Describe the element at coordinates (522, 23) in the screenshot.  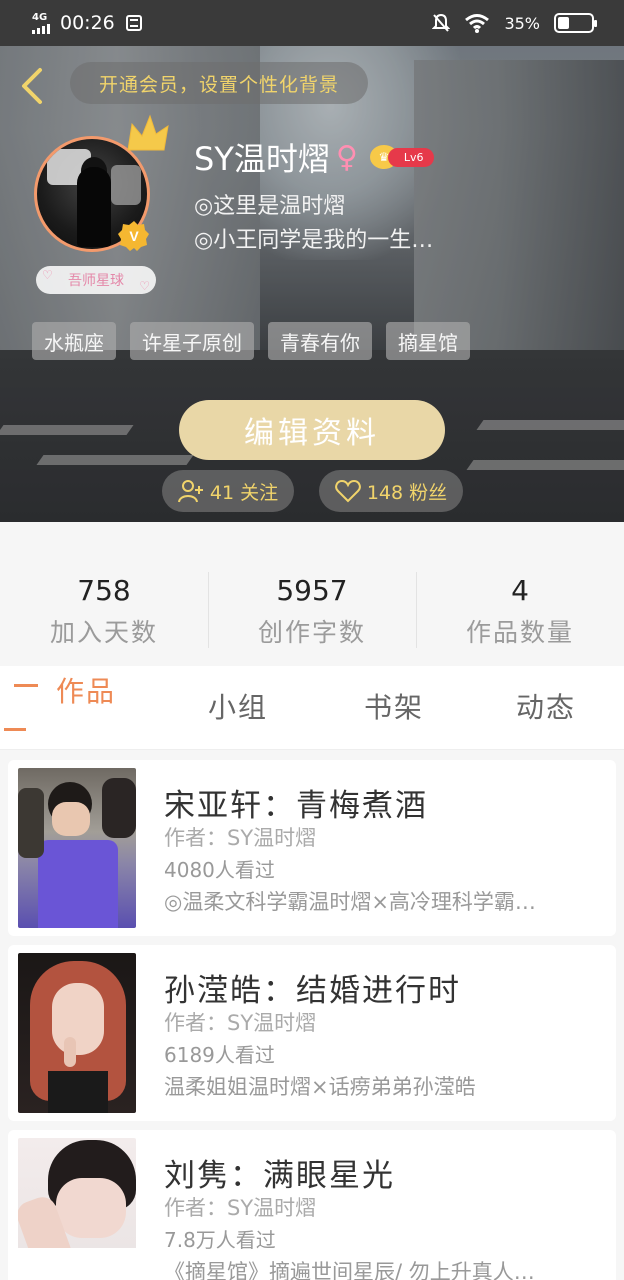
I see `battery-percent: 35%` at that location.